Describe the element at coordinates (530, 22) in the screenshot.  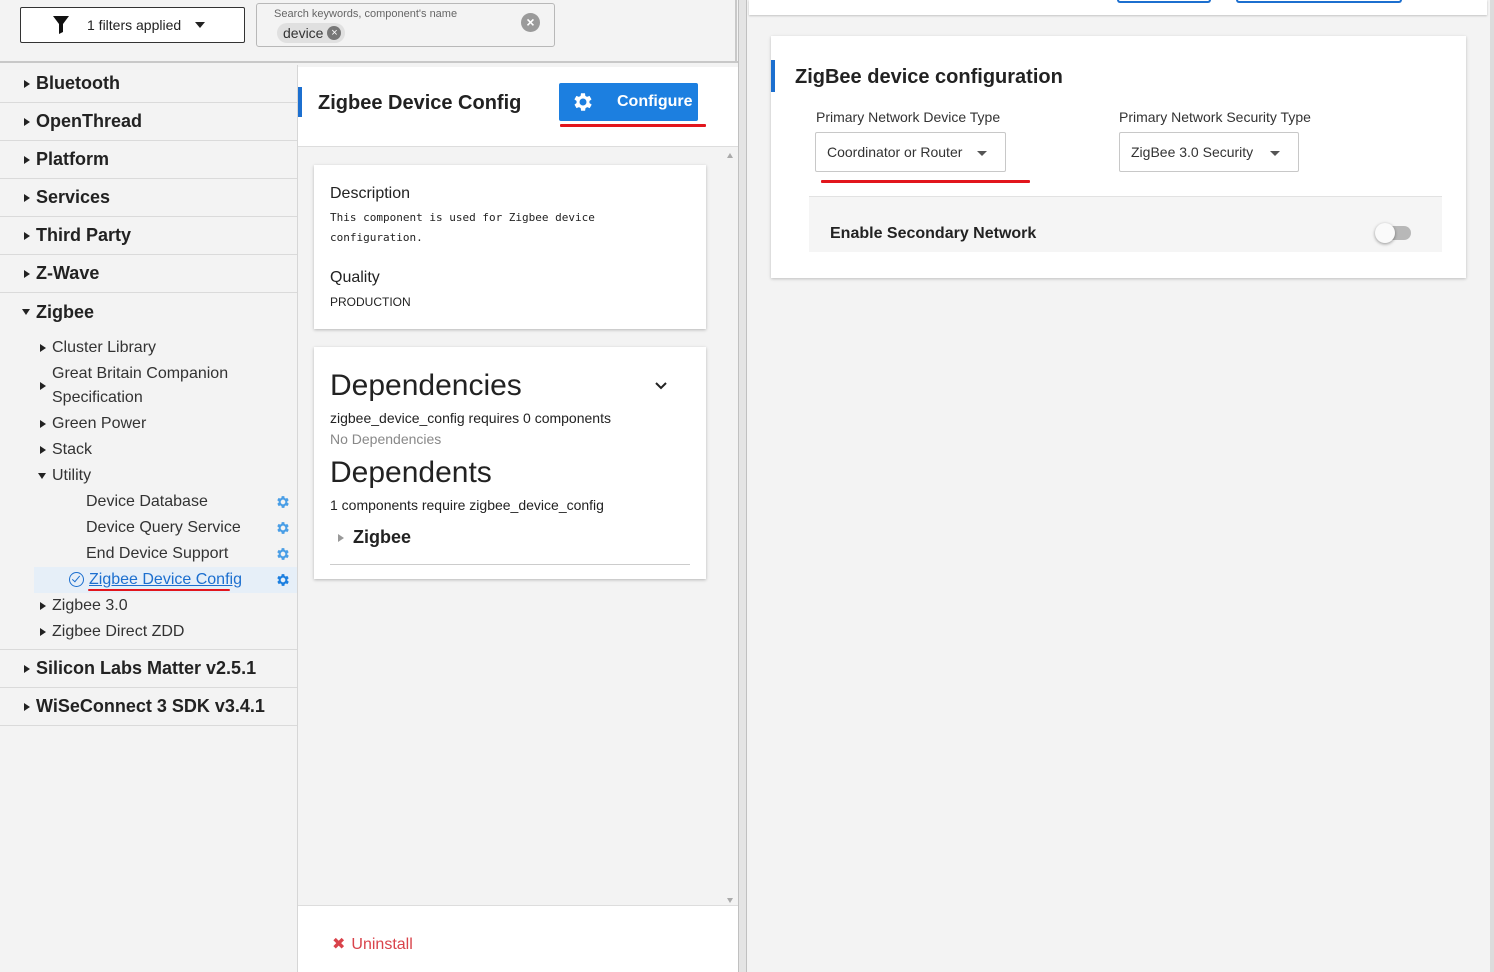
I see `clear-search-icon: ×` at that location.